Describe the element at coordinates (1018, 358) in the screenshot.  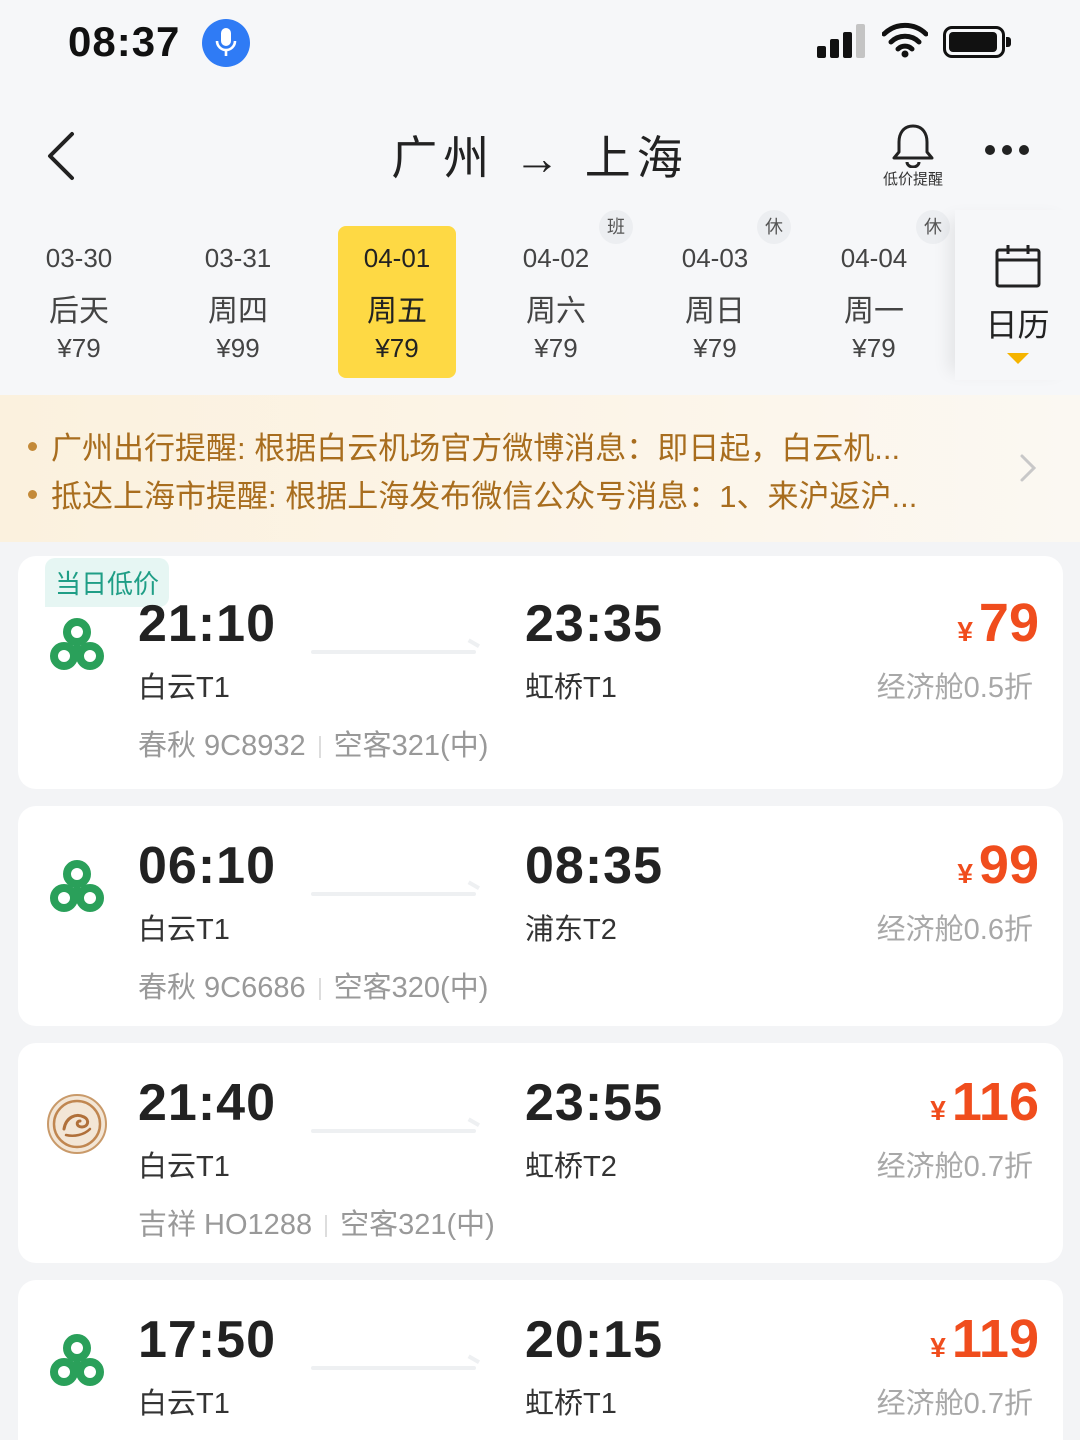
I see `dropdown-triangle-icon` at that location.